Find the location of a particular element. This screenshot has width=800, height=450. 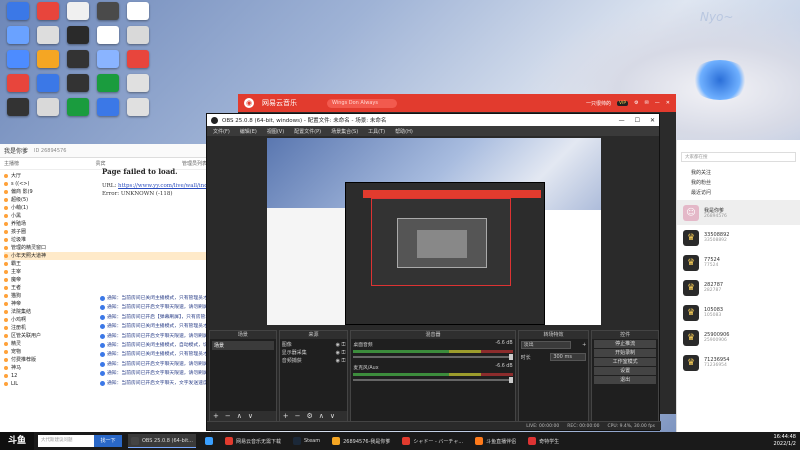

taskbar-app is located at coordinates (209, 441).